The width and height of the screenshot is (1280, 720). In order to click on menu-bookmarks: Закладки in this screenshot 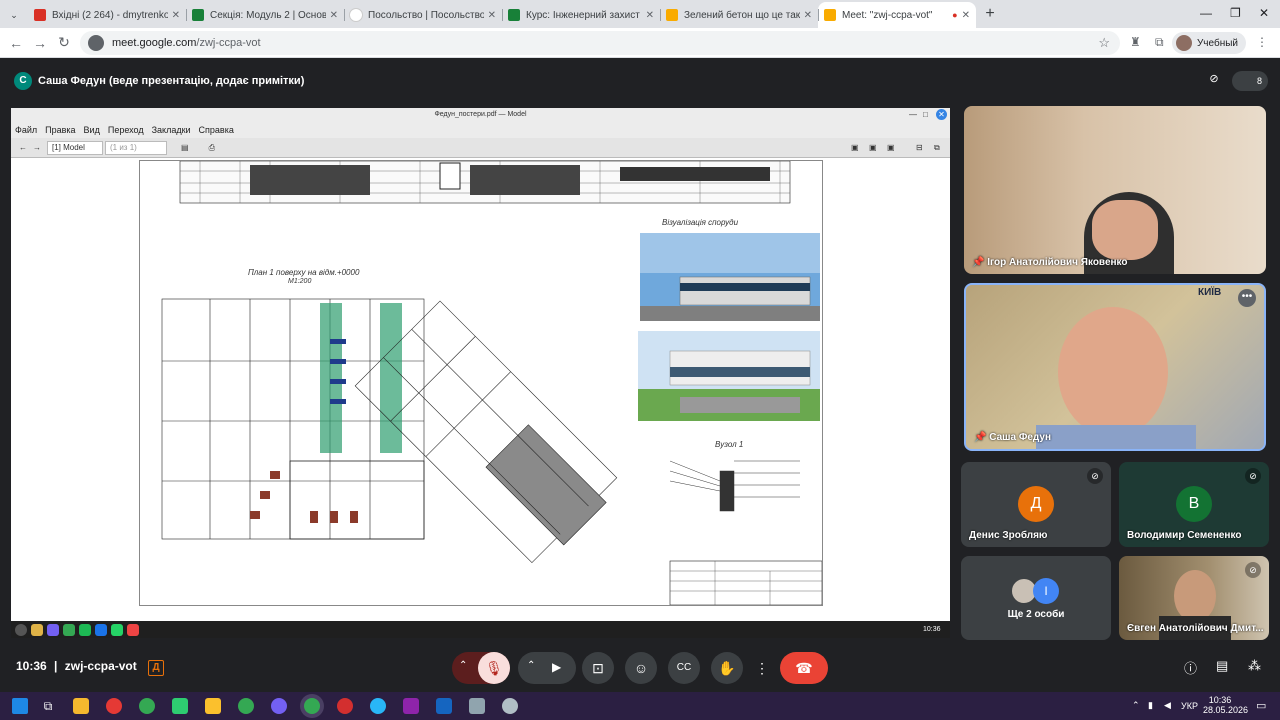, I will do `click(171, 130)`.